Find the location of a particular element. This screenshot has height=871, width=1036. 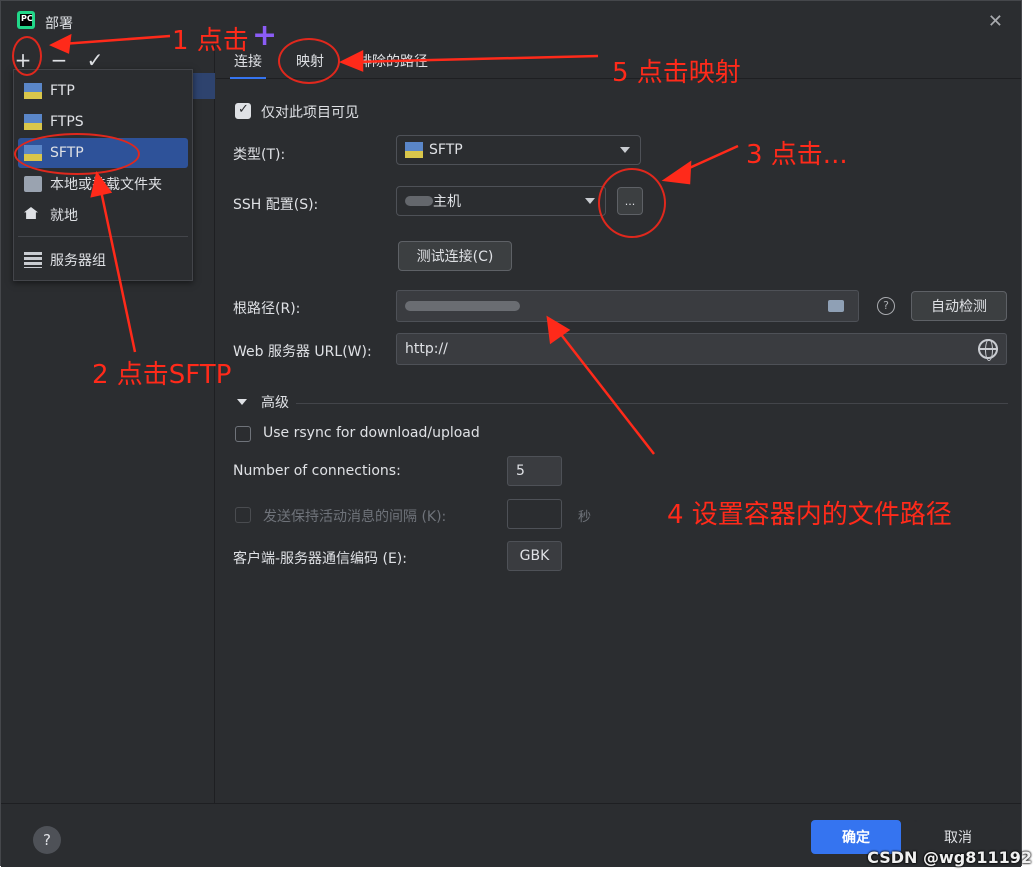

help-button: ? is located at coordinates (47, 840).